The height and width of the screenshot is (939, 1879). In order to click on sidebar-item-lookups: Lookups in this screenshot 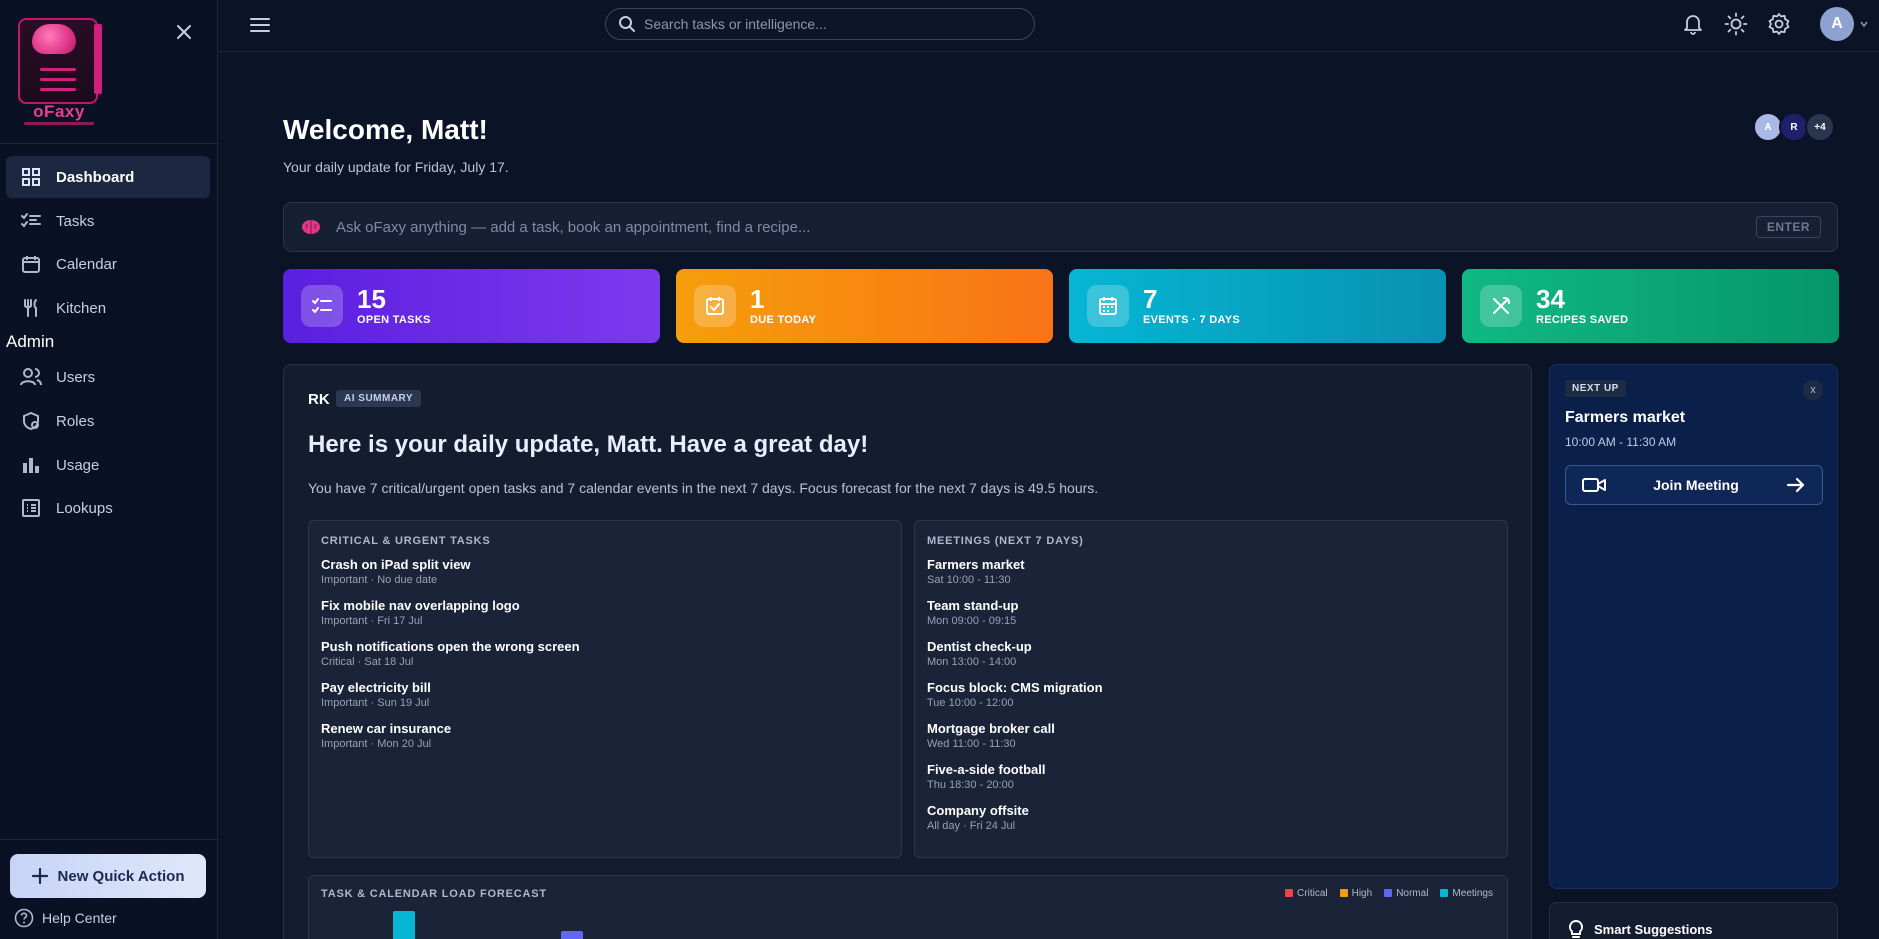, I will do `click(108, 508)`.